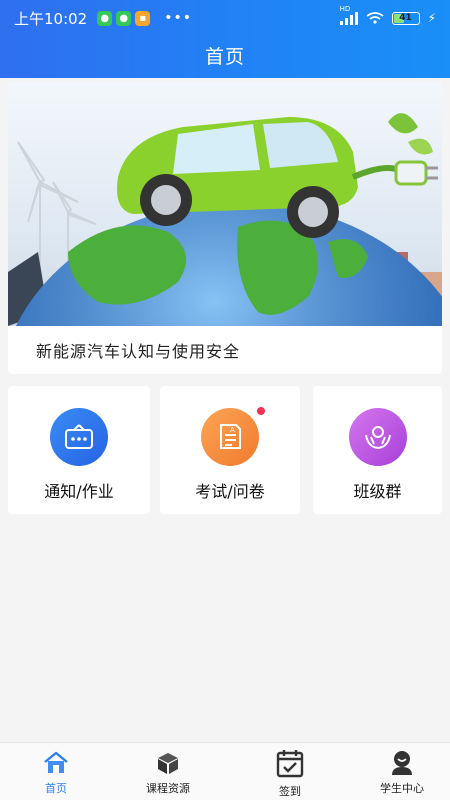  I want to click on nav-course-label: 课程资源, so click(168, 788).